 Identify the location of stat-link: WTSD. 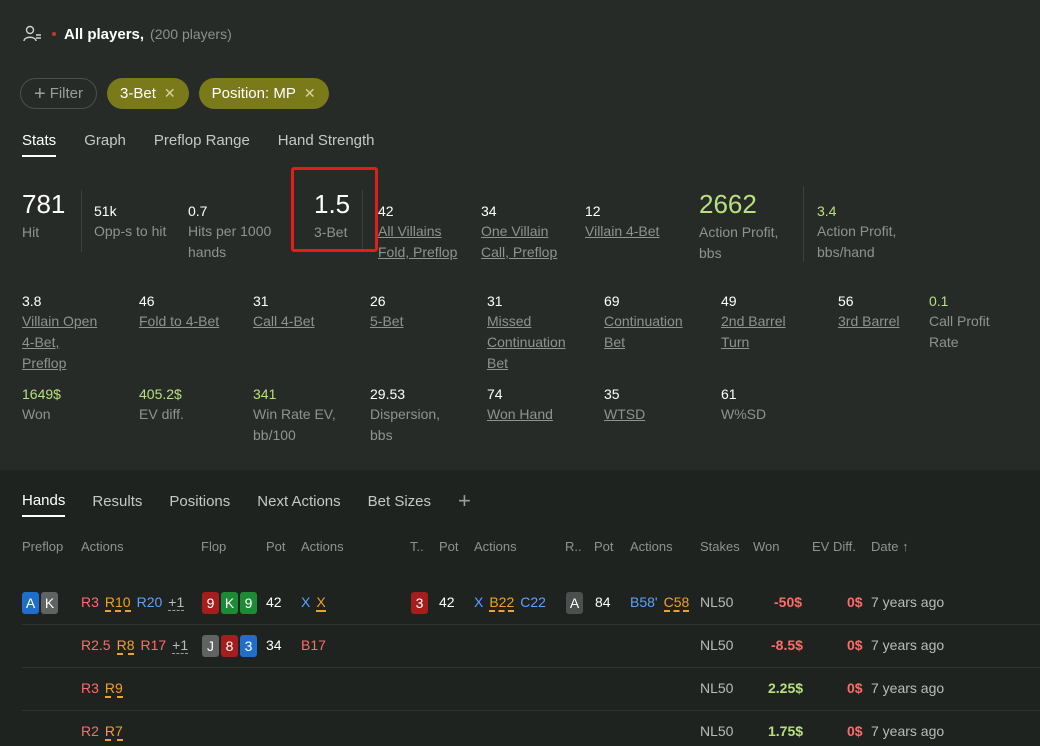
(624, 414).